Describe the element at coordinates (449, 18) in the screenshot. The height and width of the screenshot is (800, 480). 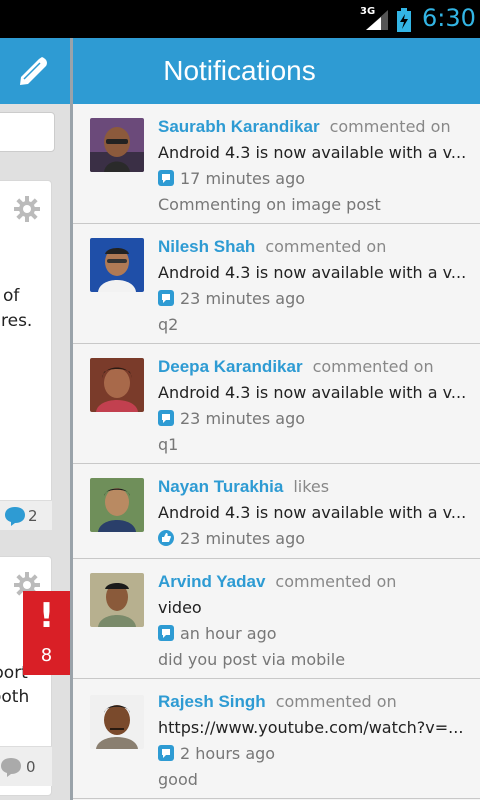
I see `status-time: 6:30` at that location.